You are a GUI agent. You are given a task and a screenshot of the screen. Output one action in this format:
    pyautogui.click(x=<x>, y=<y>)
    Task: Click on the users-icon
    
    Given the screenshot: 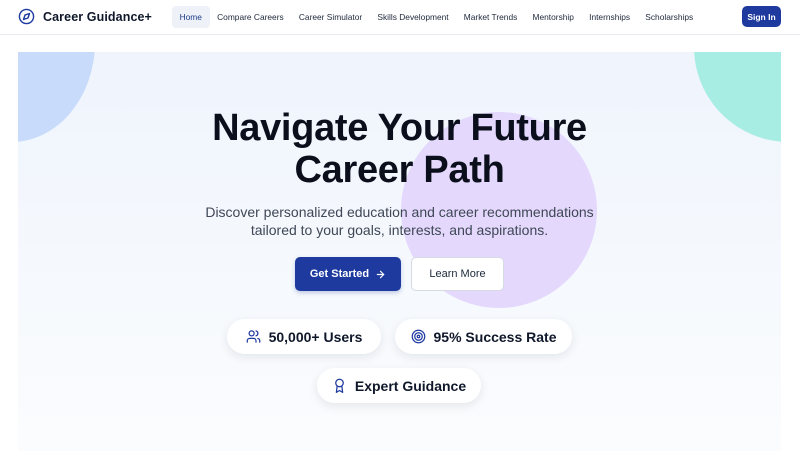 What is the action you would take?
    pyautogui.click(x=253, y=336)
    